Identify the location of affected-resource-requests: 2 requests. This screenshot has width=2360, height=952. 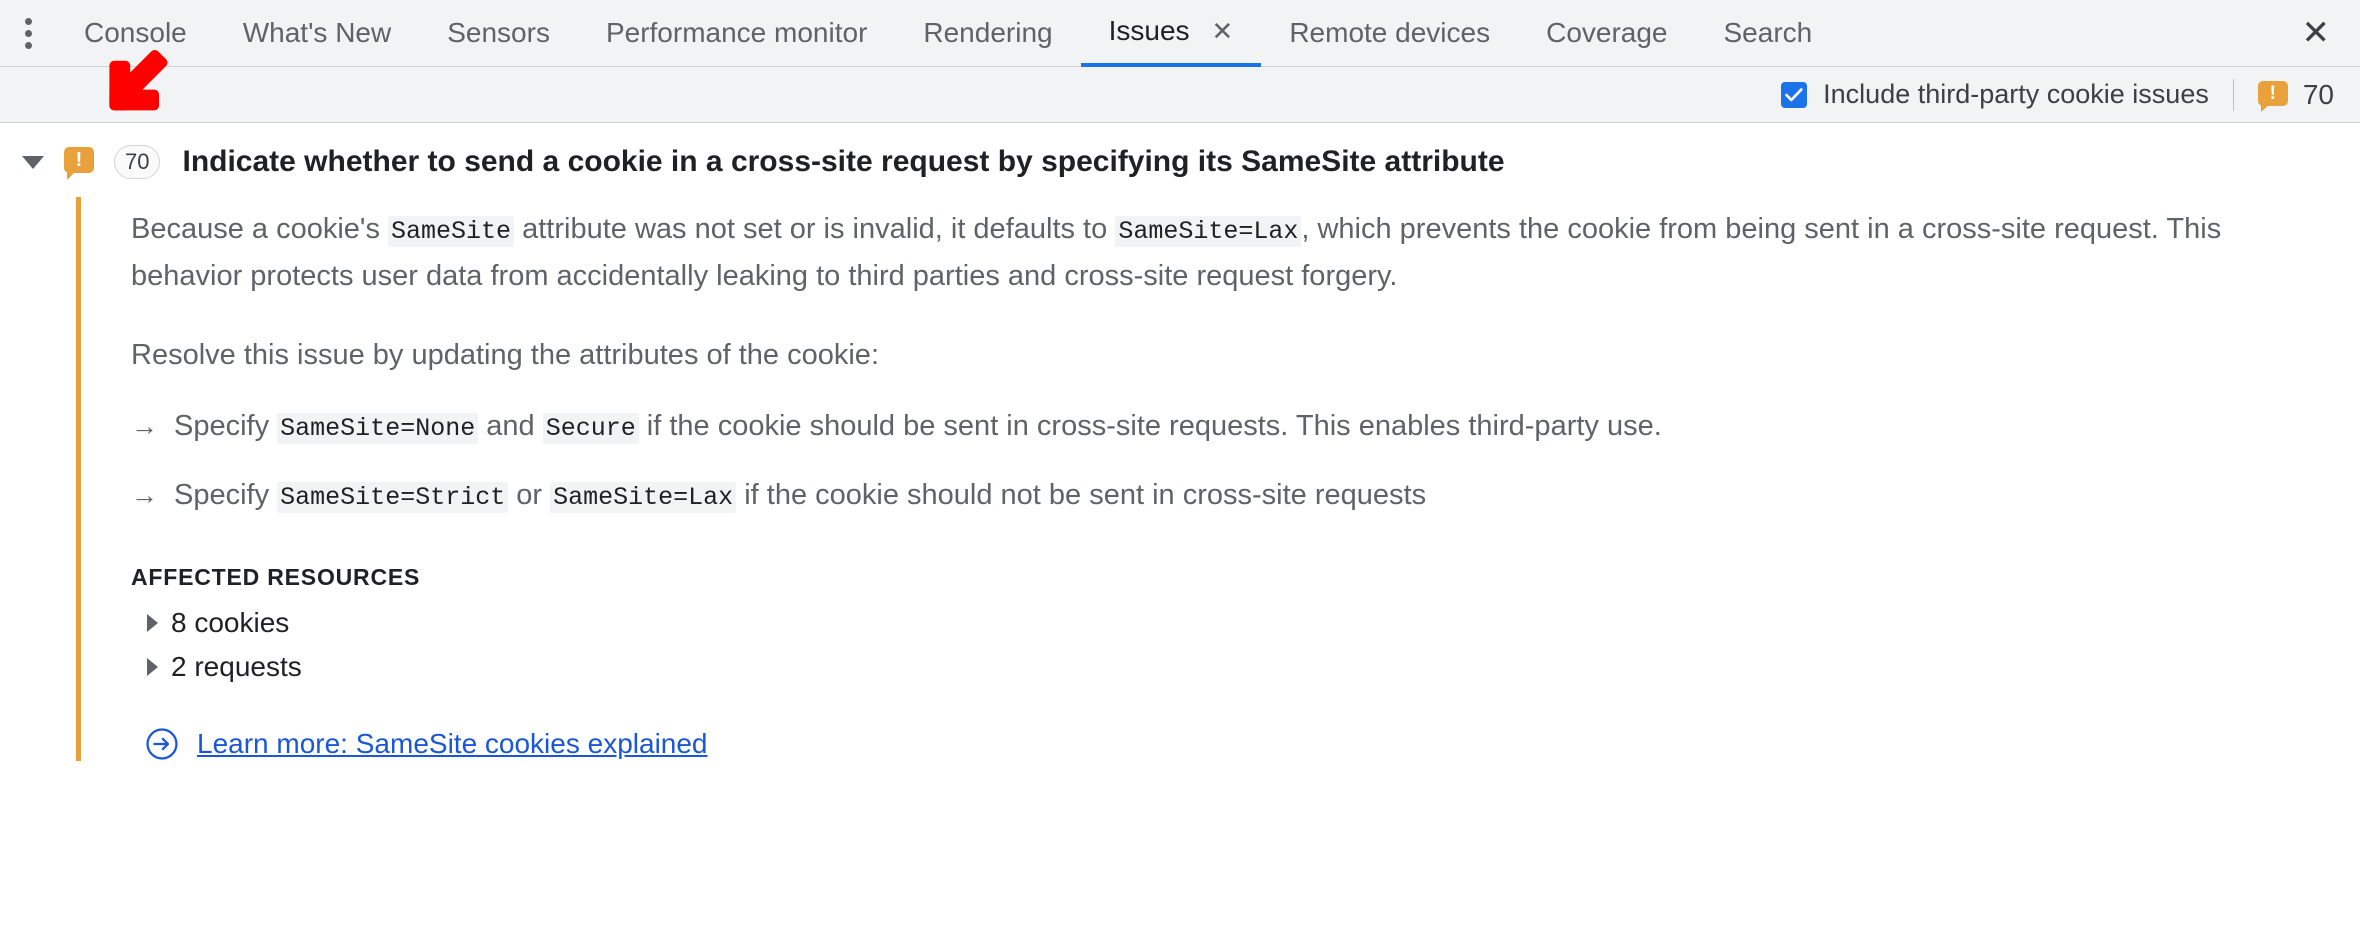
(1253, 667).